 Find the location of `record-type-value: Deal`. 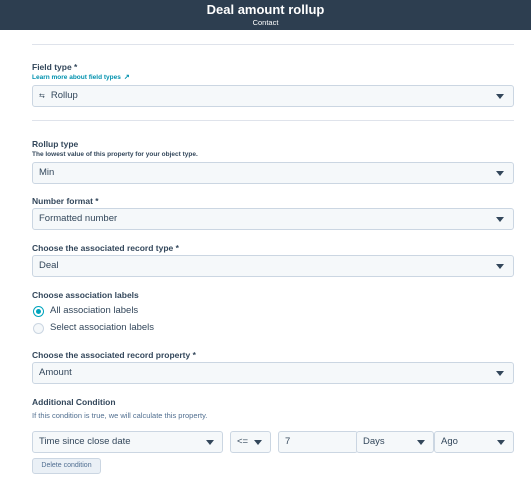

record-type-value: Deal is located at coordinates (49, 265).